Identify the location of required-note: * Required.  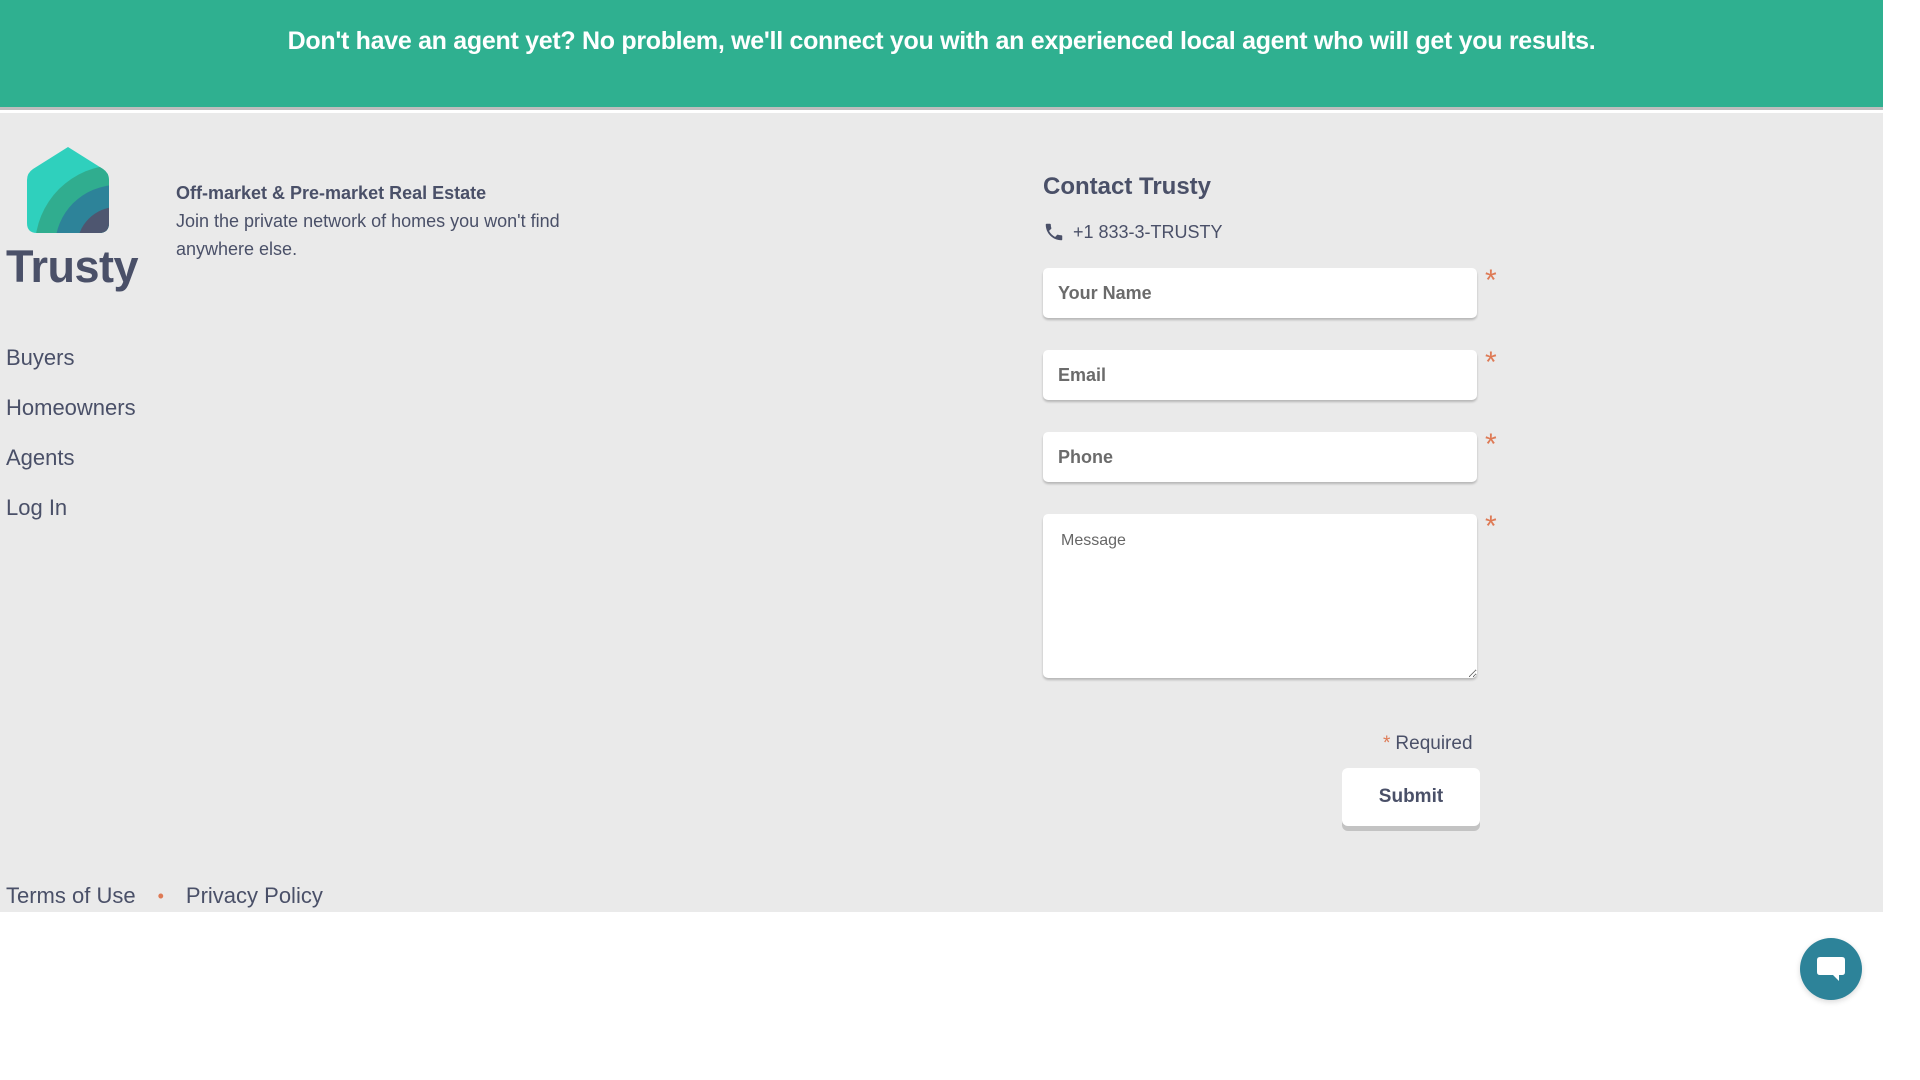
(1428, 744).